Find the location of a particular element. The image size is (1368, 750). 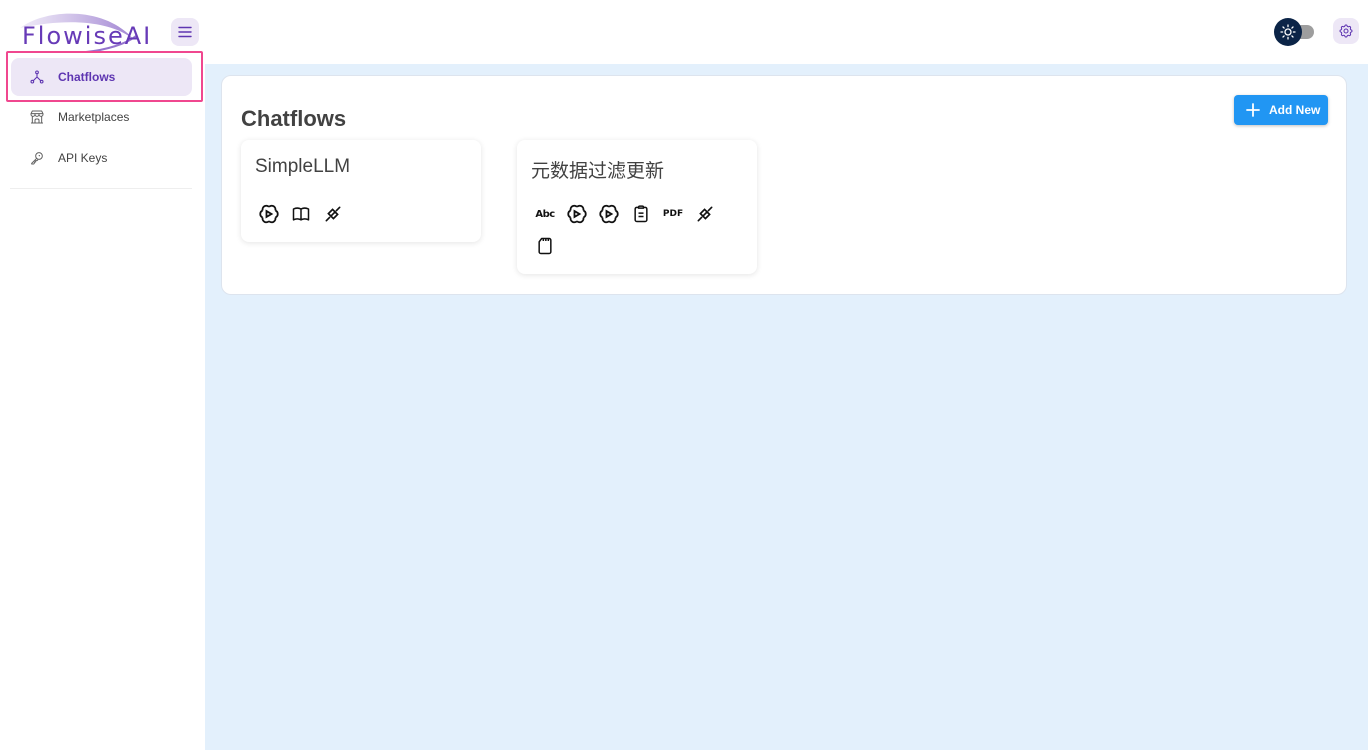

sidebar-item-label: Marketplaces is located at coordinates (94, 117).